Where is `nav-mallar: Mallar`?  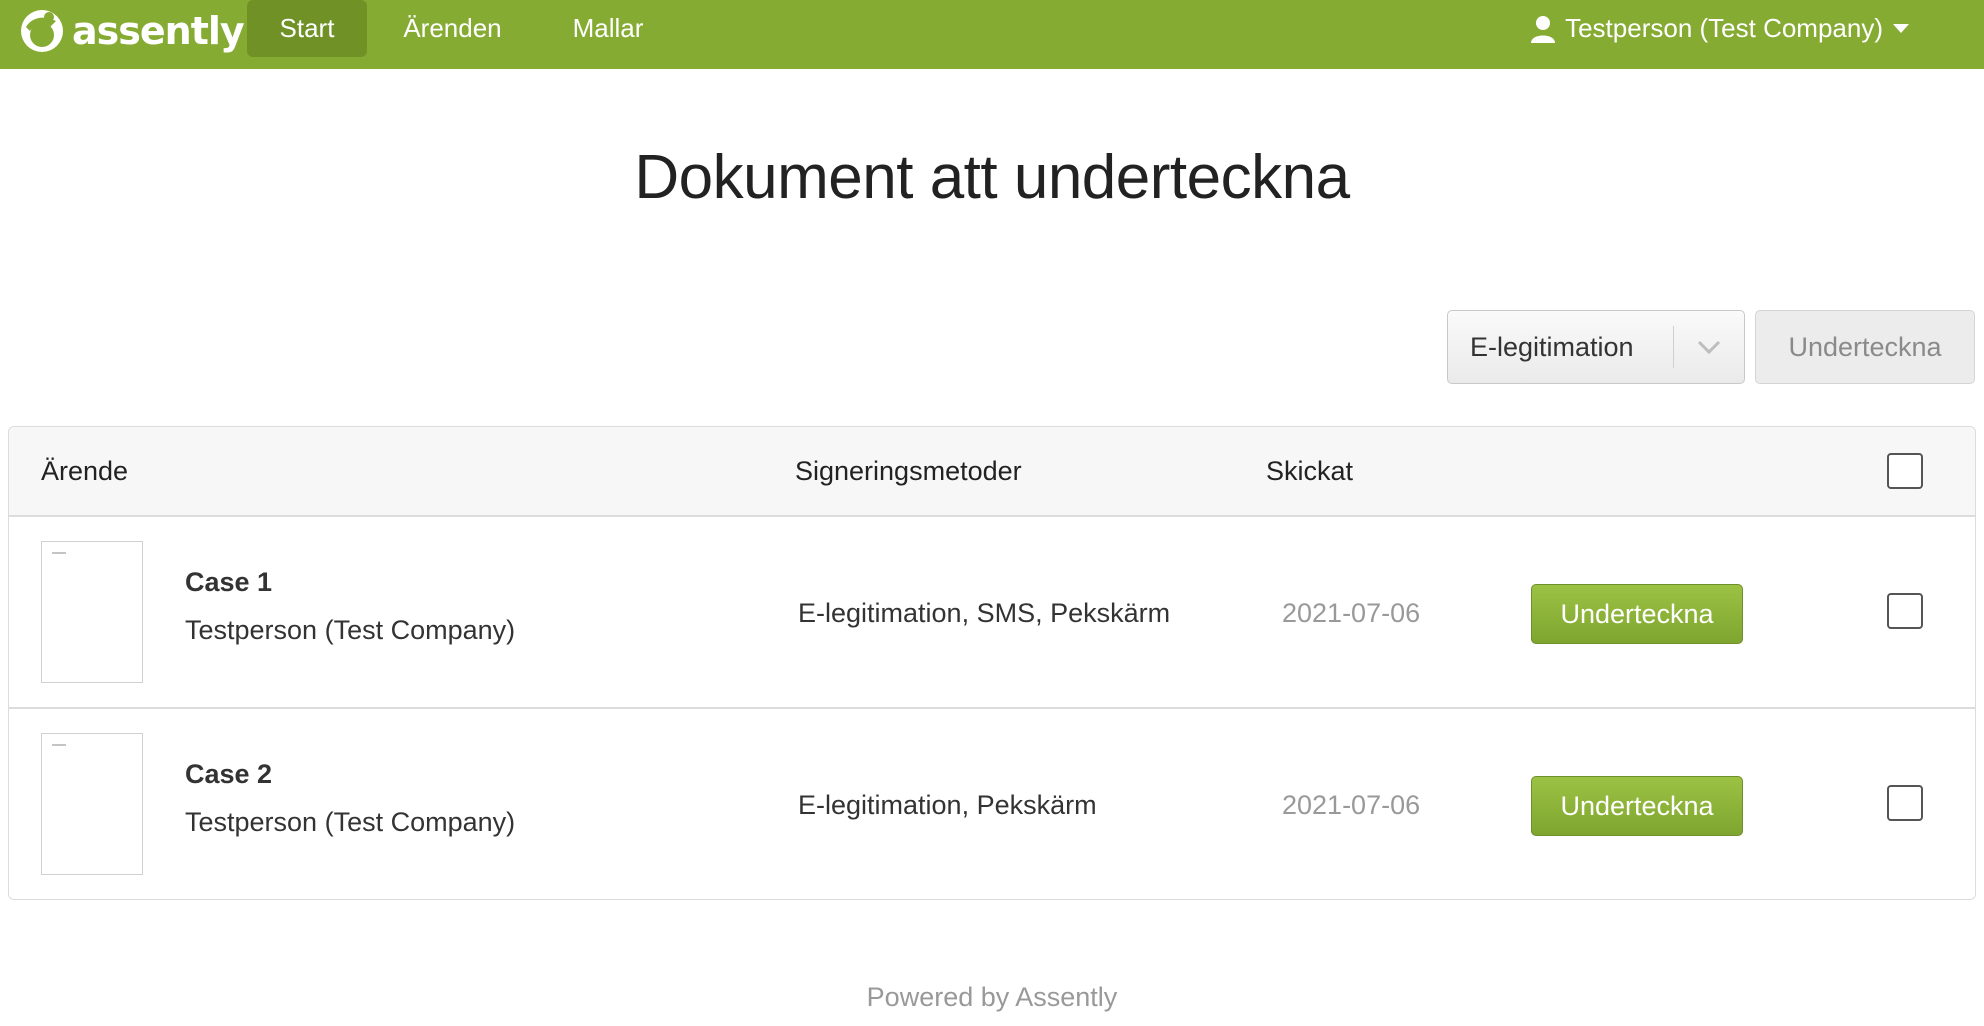
nav-mallar: Mallar is located at coordinates (608, 28).